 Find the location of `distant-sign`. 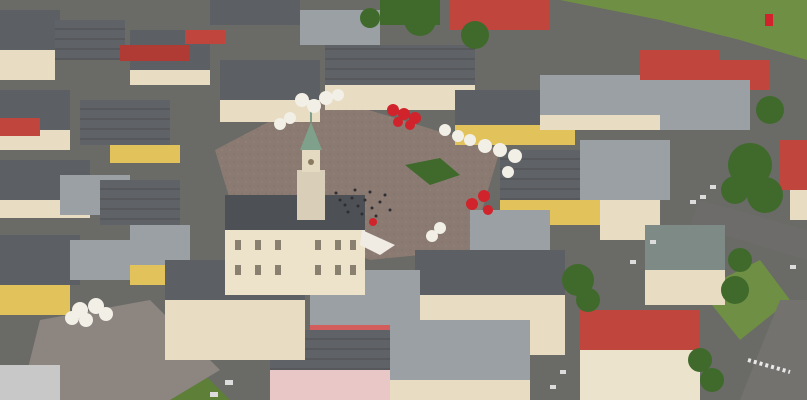

distant-sign is located at coordinates (769, 20).